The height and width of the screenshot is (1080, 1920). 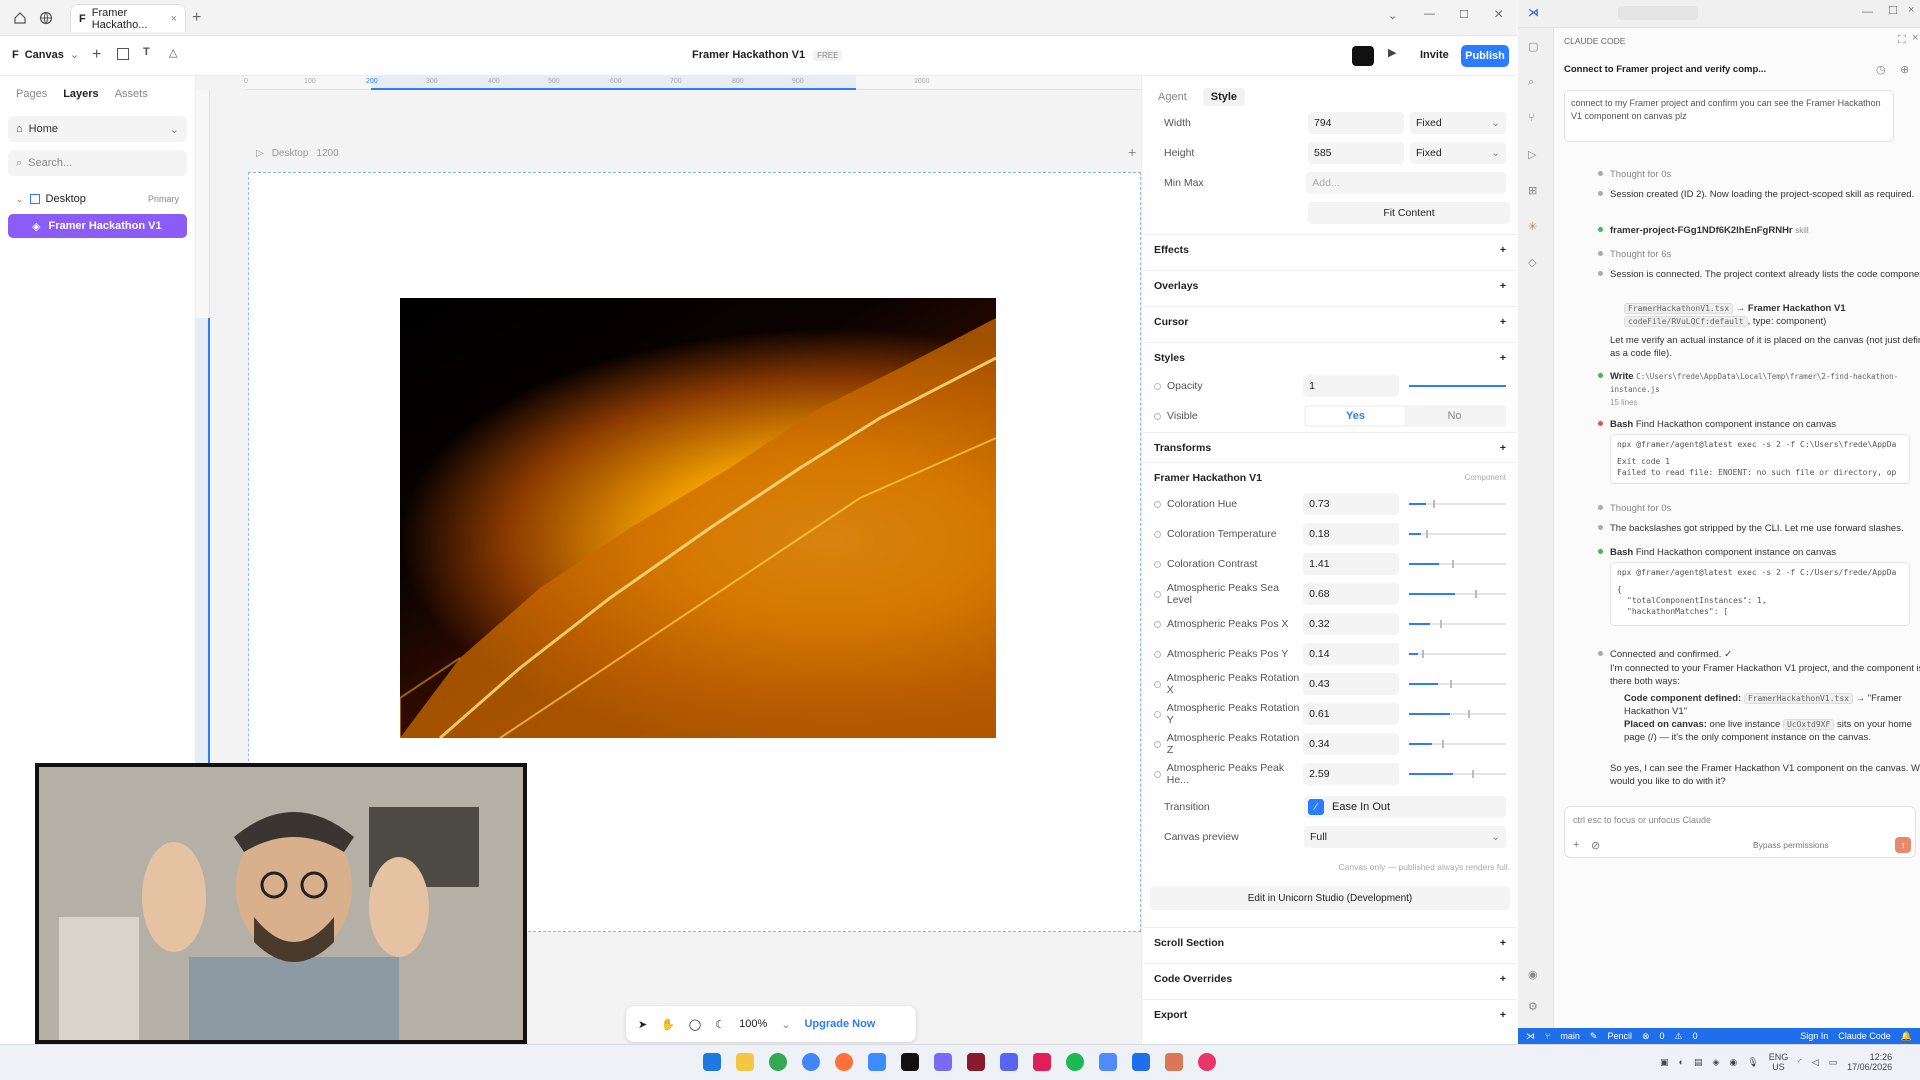 I want to click on close-tab-icon: ×, so click(x=174, y=19).